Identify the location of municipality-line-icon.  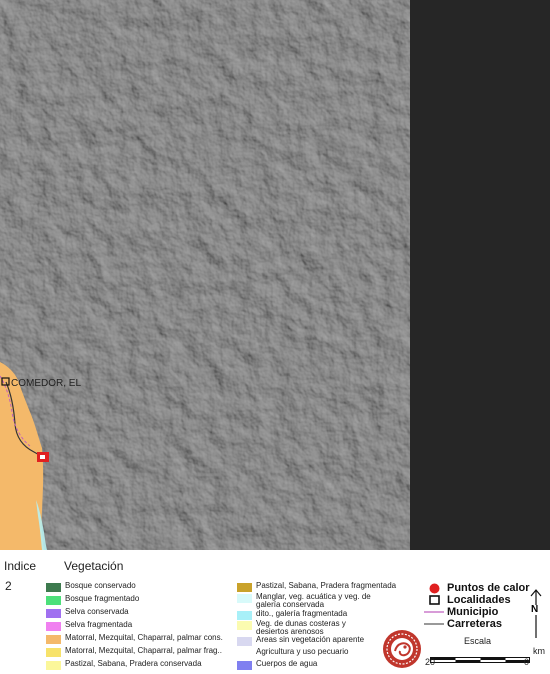
(434, 612).